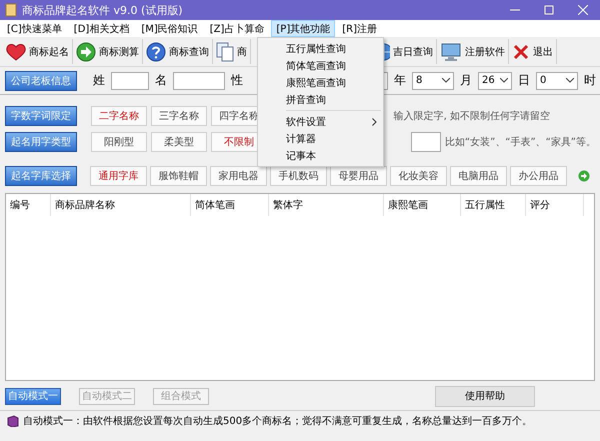 The width and height of the screenshot is (600, 441). What do you see at coordinates (433, 81) in the screenshot?
I see `dropdown-field: 8` at bounding box center [433, 81].